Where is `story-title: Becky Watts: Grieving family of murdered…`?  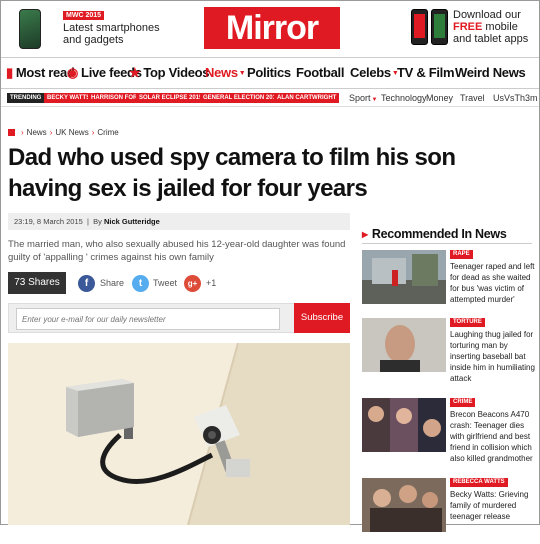
story-title: Becky Watts: Grieving family of murdered… is located at coordinates (493, 505).